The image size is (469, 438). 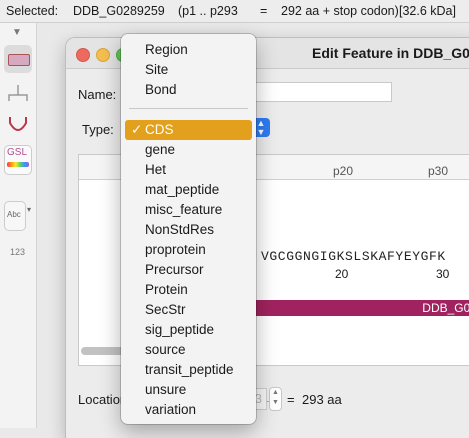 I want to click on menu-item-source: source, so click(x=188, y=350).